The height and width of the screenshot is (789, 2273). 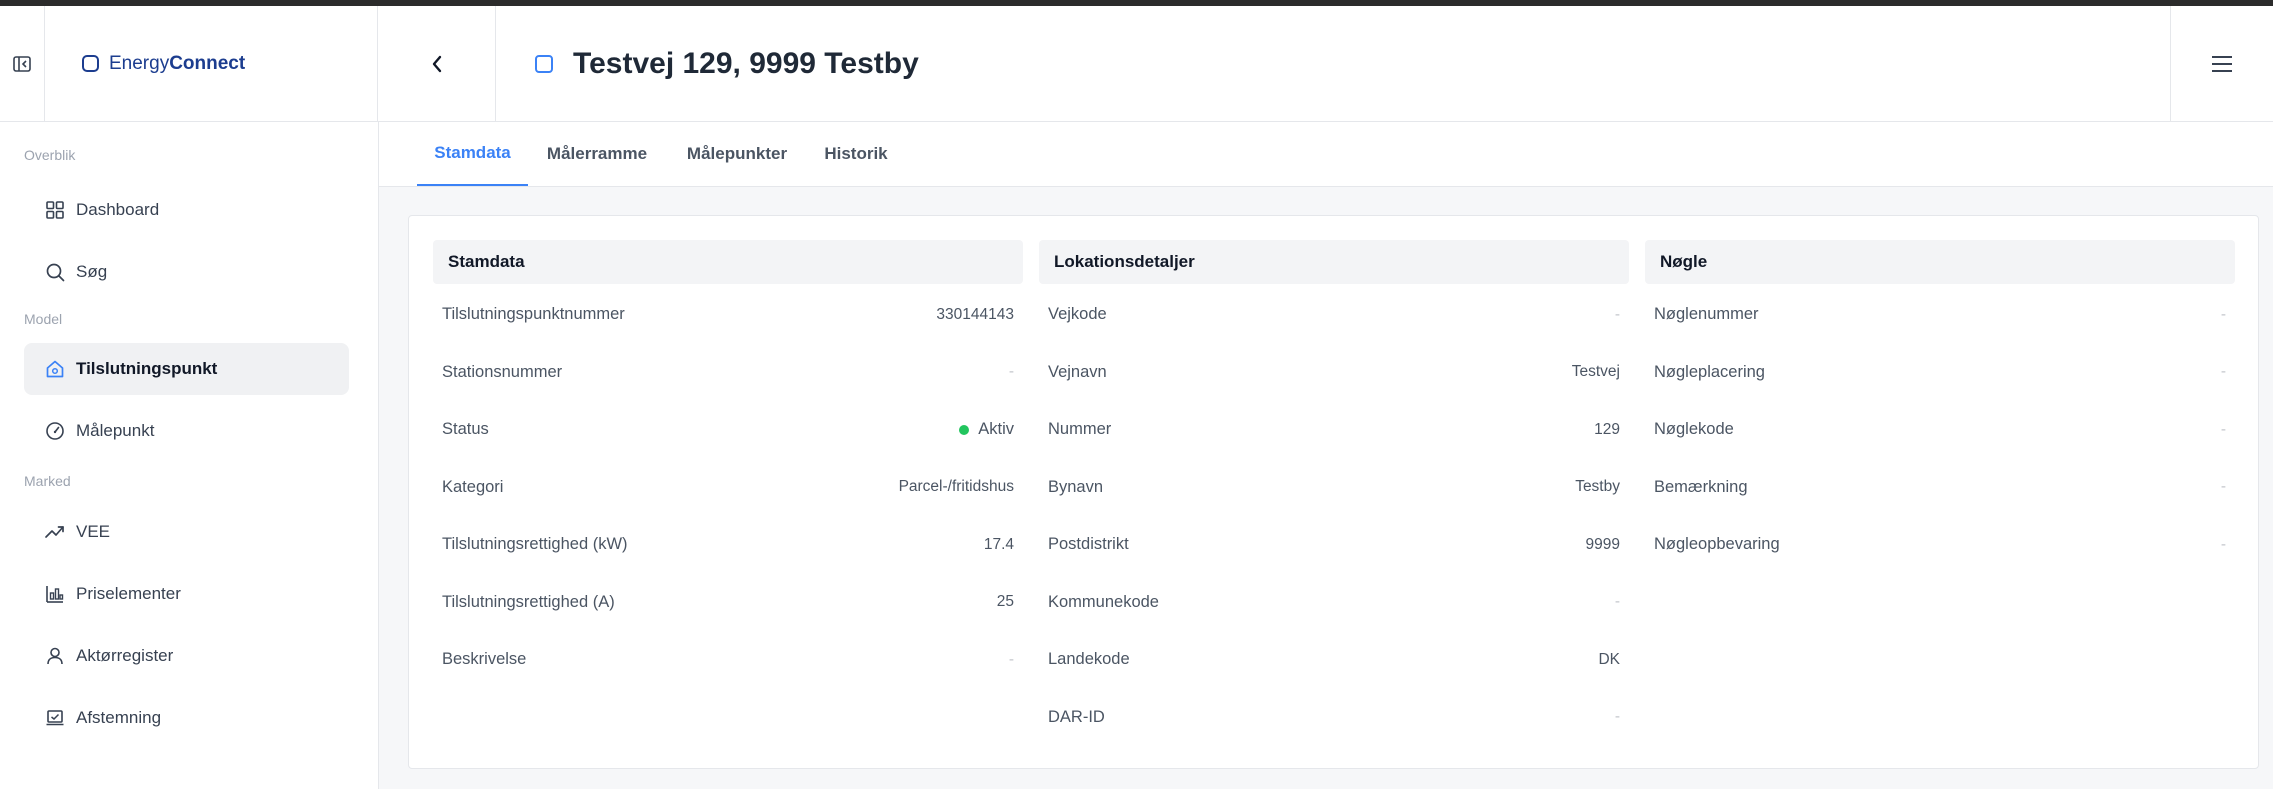 What do you see at coordinates (856, 154) in the screenshot?
I see `tab-historik: Historik` at bounding box center [856, 154].